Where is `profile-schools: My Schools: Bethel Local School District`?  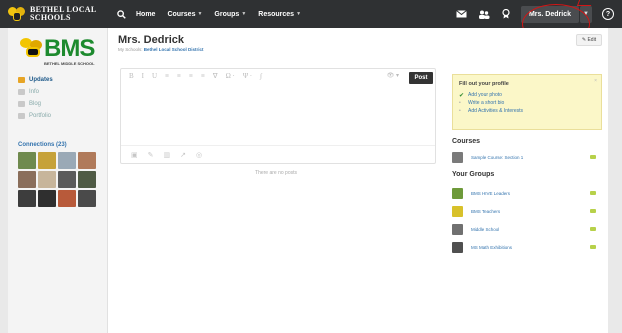 profile-schools: My Schools: Bethel Local School District is located at coordinates (161, 49).